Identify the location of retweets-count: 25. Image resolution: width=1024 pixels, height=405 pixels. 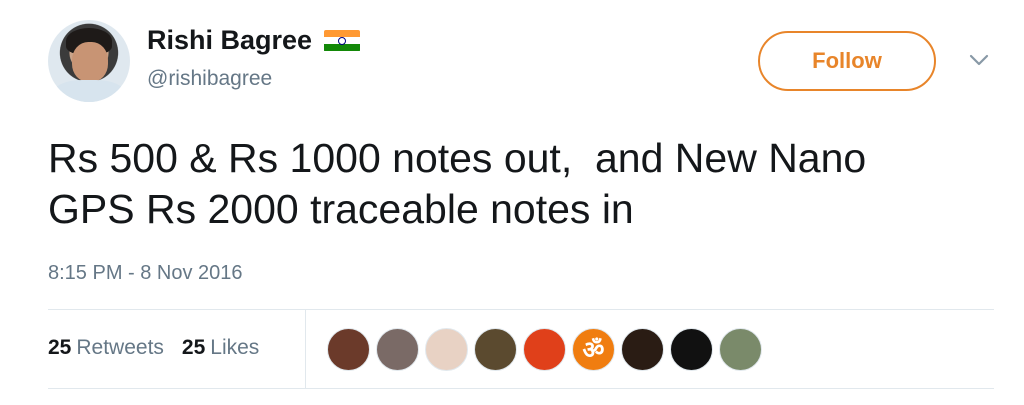
(60, 347).